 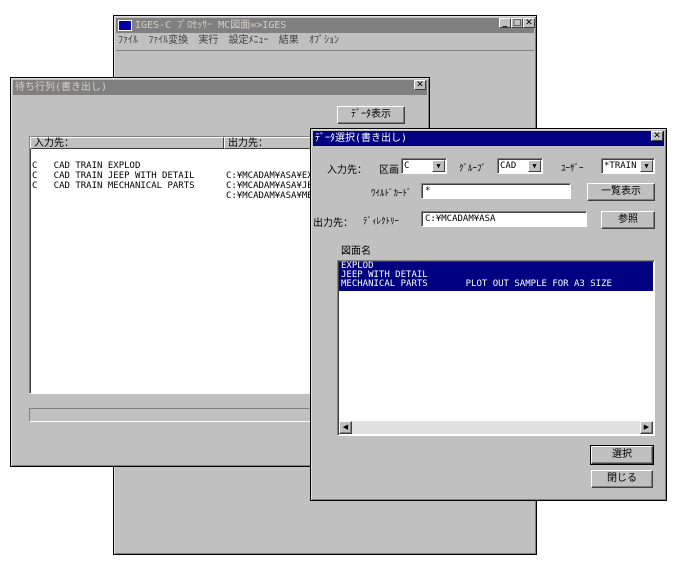 What do you see at coordinates (488, 138) in the screenshot?
I see `dialog-titlebar: ﾃﾞｰﾀ選択(書き出し)` at bounding box center [488, 138].